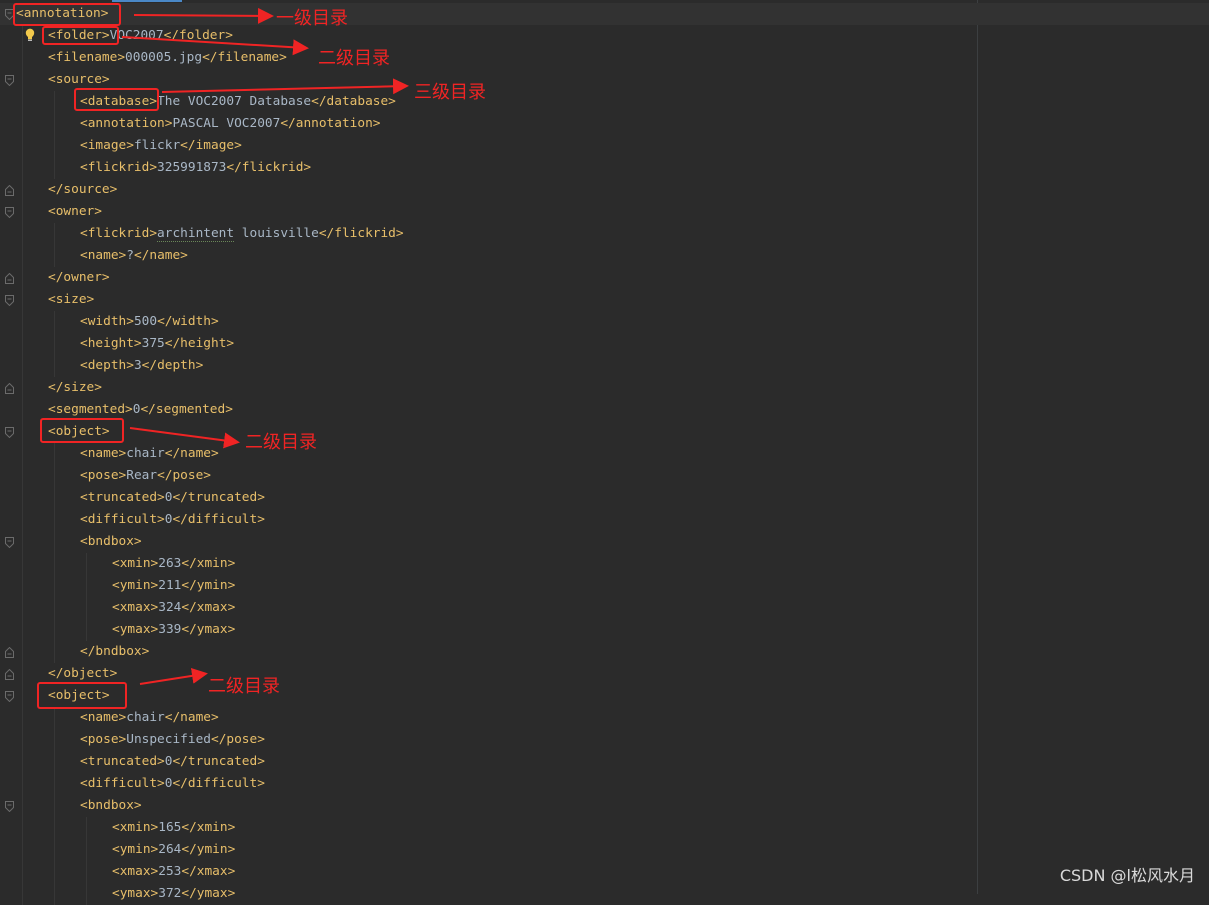  What do you see at coordinates (135, 629) in the screenshot?
I see `xml-tag: <ymax>` at bounding box center [135, 629].